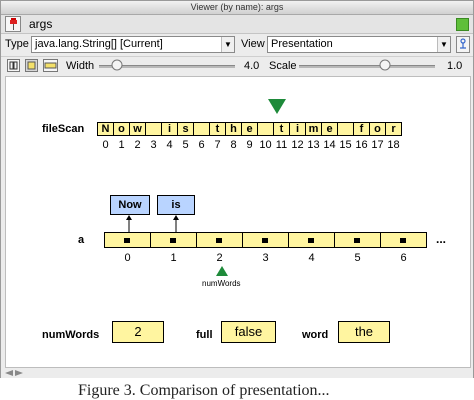 The height and width of the screenshot is (400, 474). I want to click on array-cells, so click(265, 240).